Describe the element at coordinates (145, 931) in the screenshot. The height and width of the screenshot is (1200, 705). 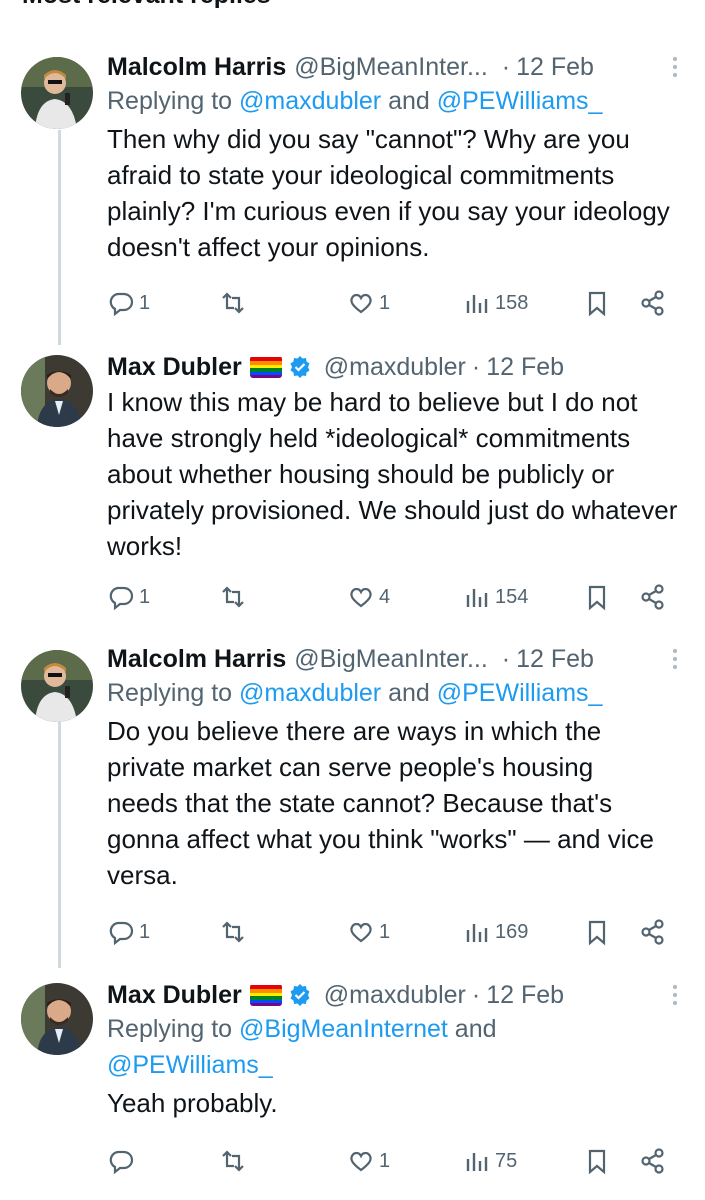
I see `reply-count: 1` at that location.